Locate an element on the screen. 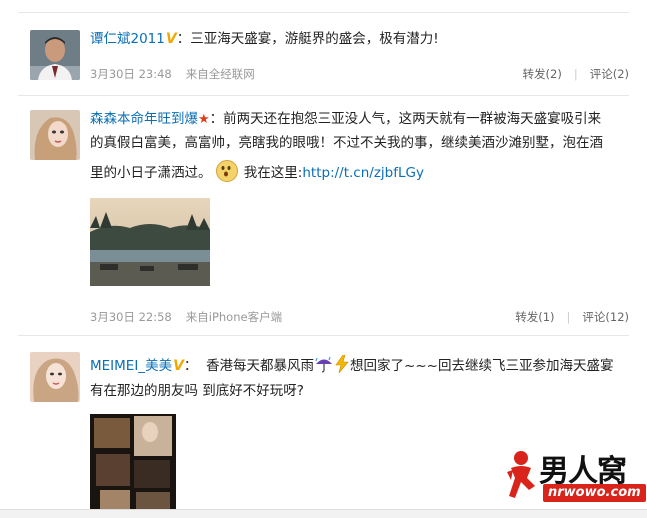 The image size is (647, 518). lightning-emoji-icon is located at coordinates (342, 367).